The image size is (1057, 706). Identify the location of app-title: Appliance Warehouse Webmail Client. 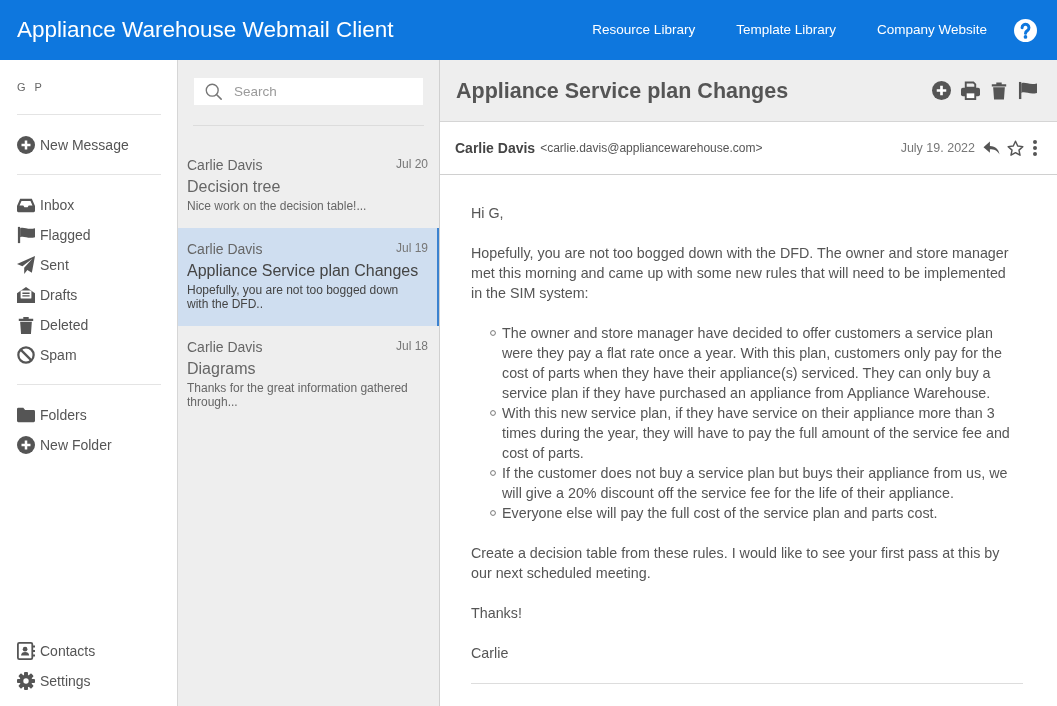
(205, 30).